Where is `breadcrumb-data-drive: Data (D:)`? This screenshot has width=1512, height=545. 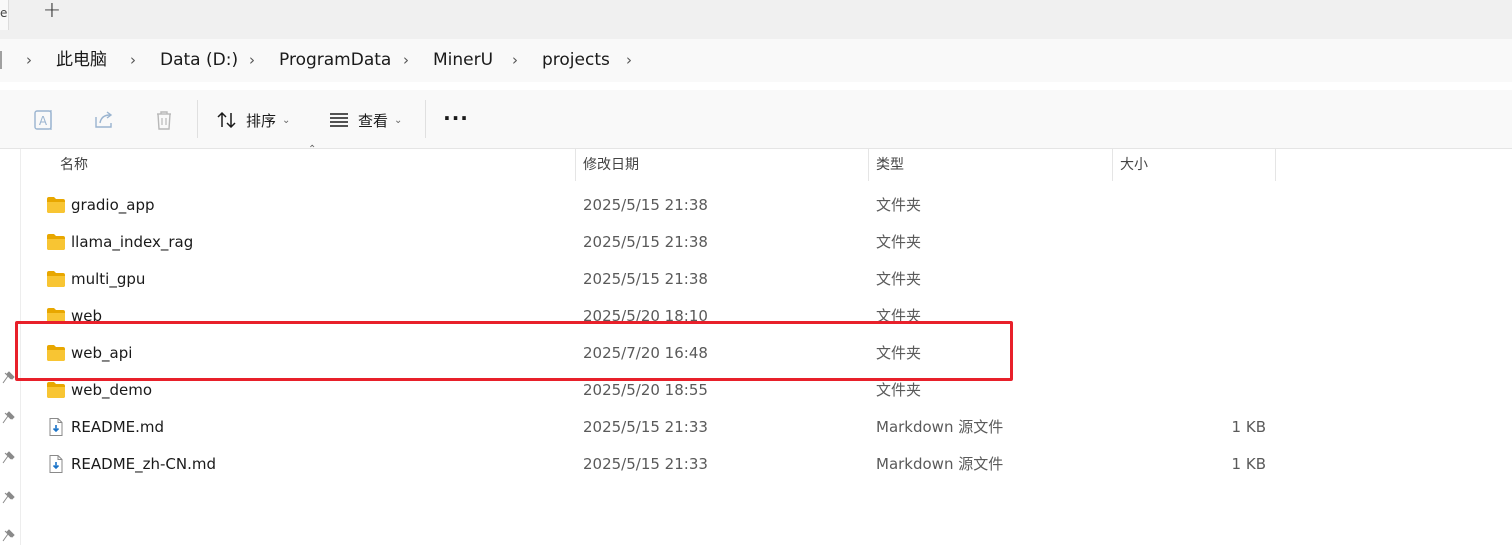 breadcrumb-data-drive: Data (D:) is located at coordinates (199, 60).